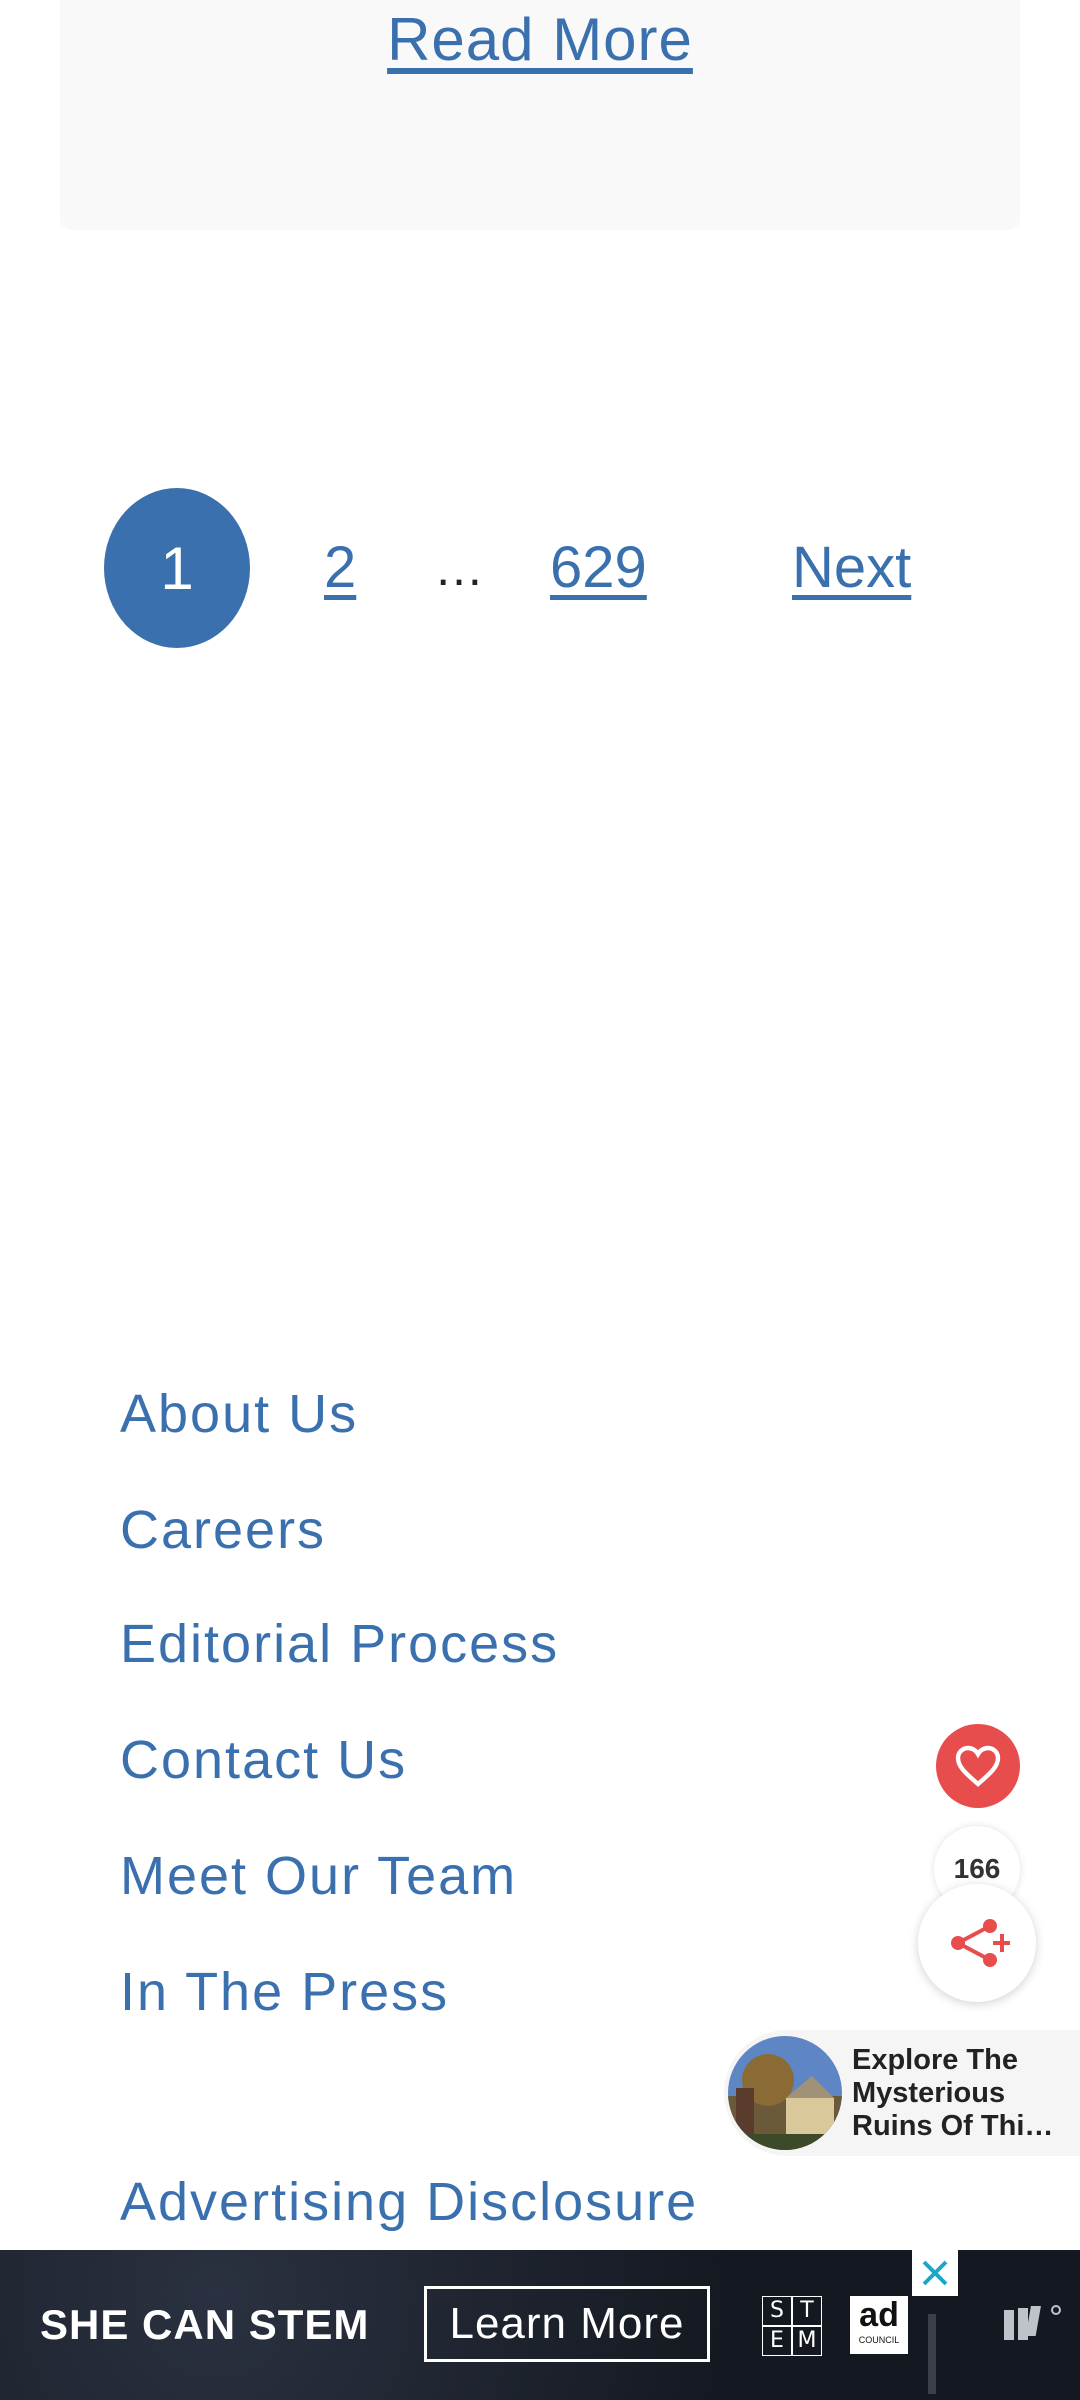 This screenshot has width=1080, height=2400. What do you see at coordinates (239, 1414) in the screenshot?
I see `footer-link-about-us: About Us` at bounding box center [239, 1414].